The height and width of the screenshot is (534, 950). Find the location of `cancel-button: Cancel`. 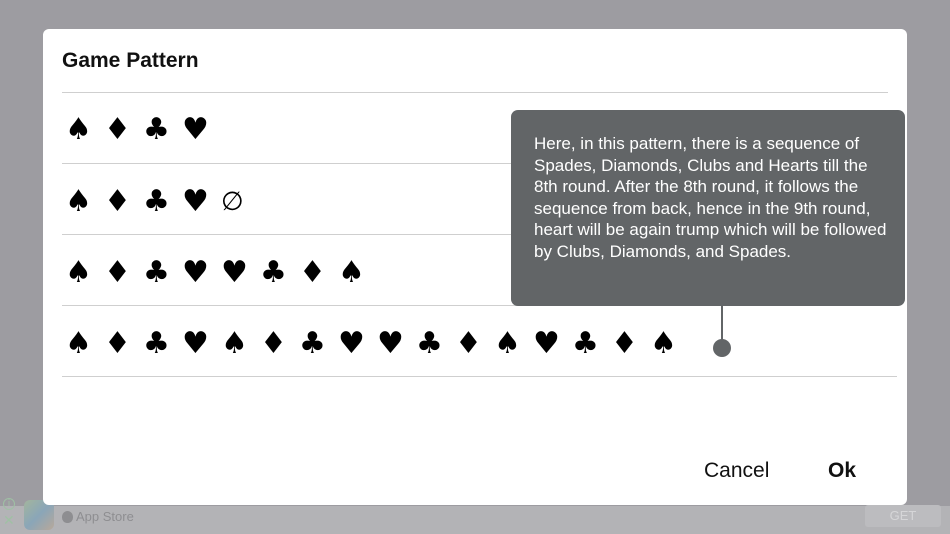

cancel-button: Cancel is located at coordinates (736, 471).